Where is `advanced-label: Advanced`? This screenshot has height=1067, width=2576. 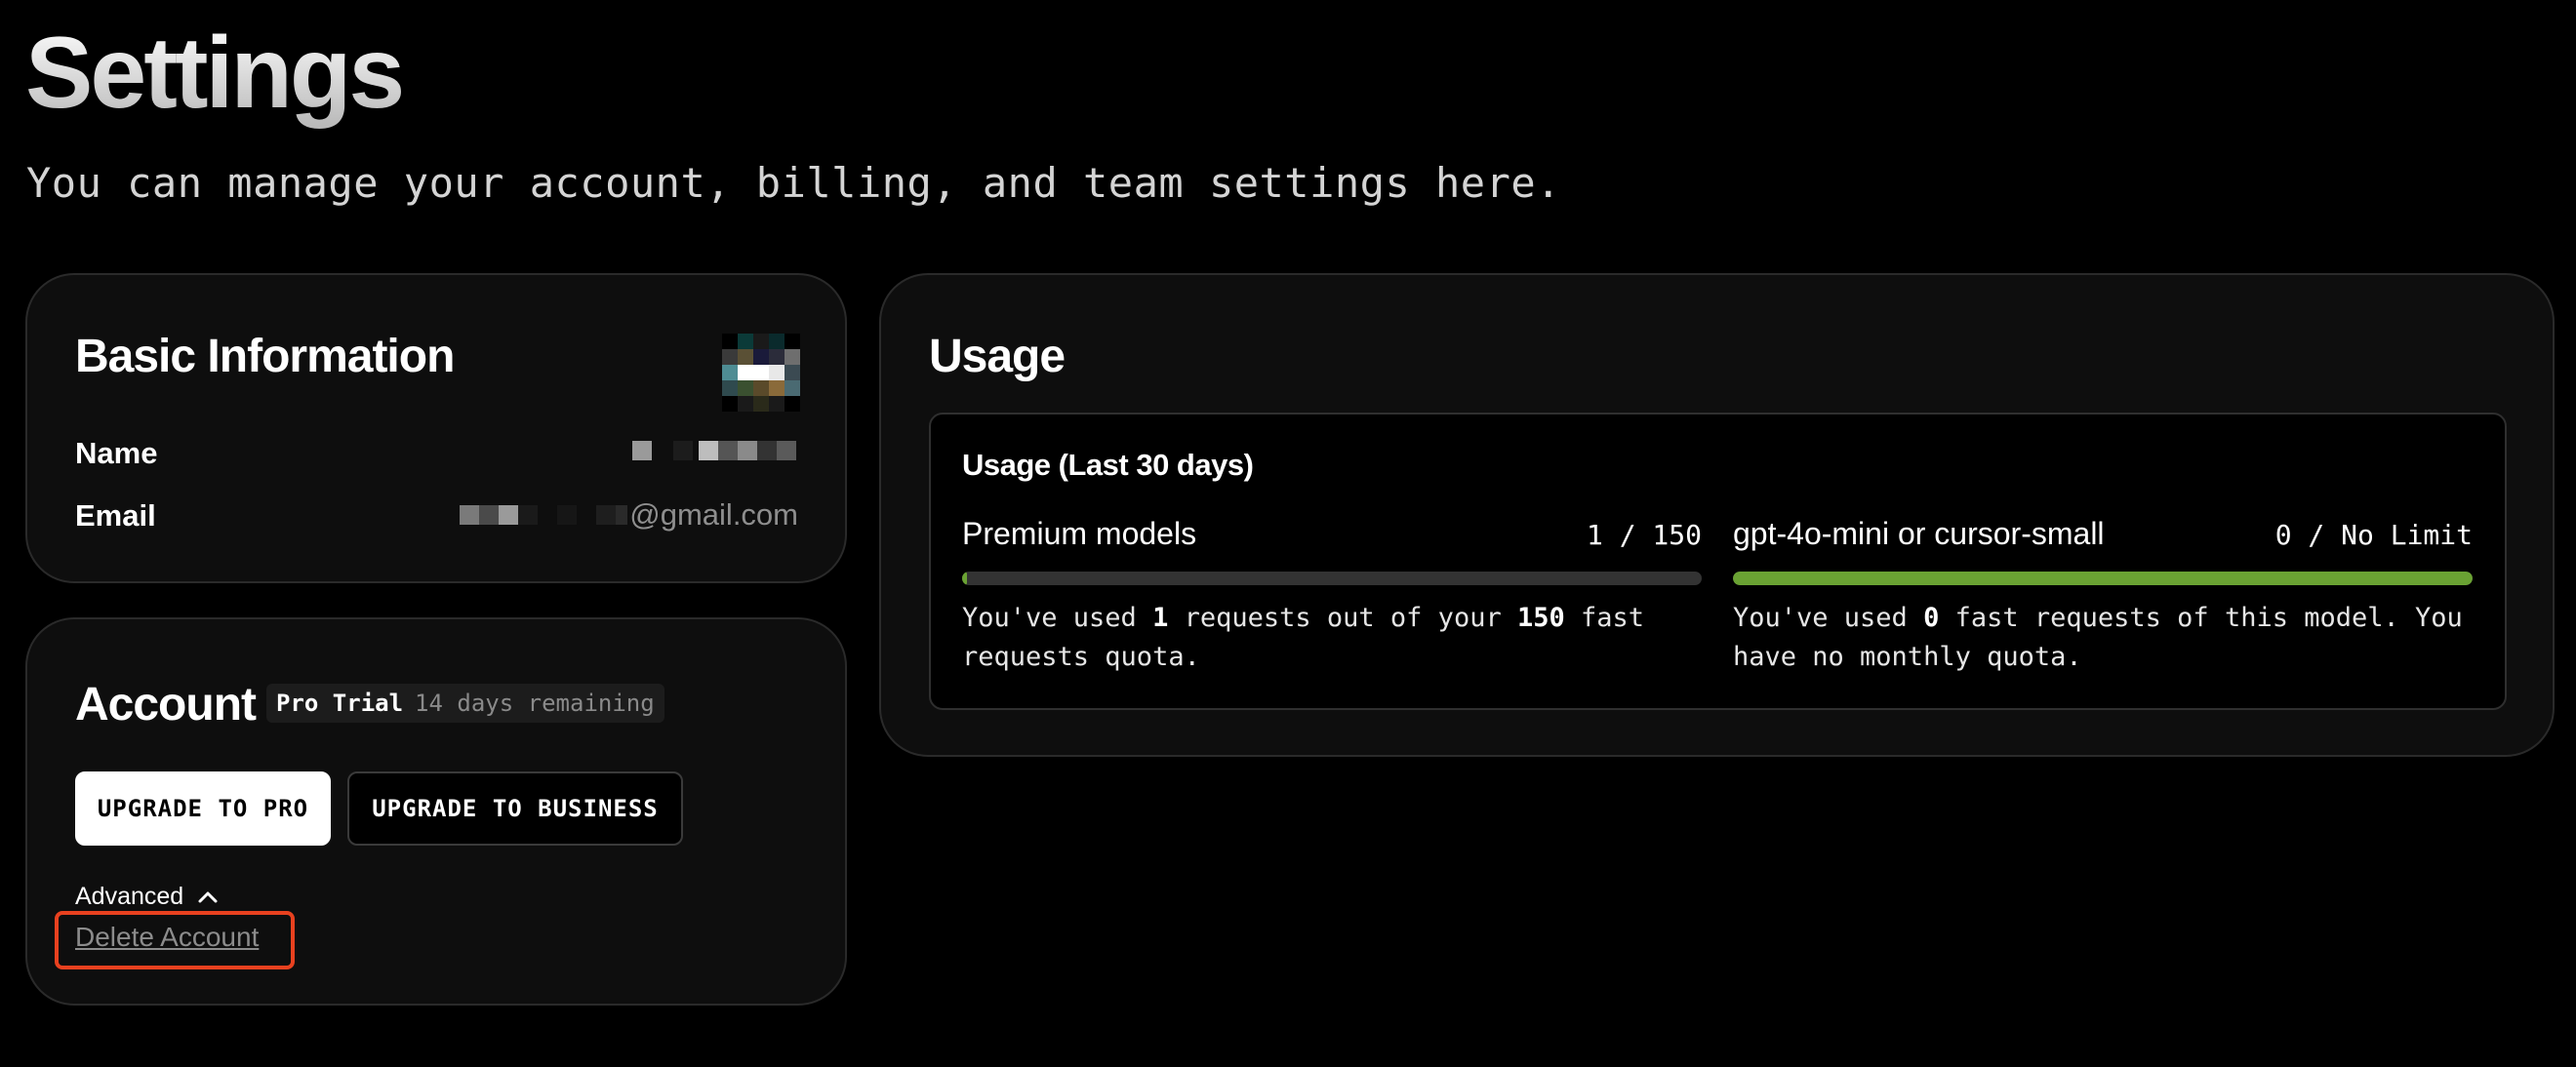
advanced-label: Advanced is located at coordinates (129, 896).